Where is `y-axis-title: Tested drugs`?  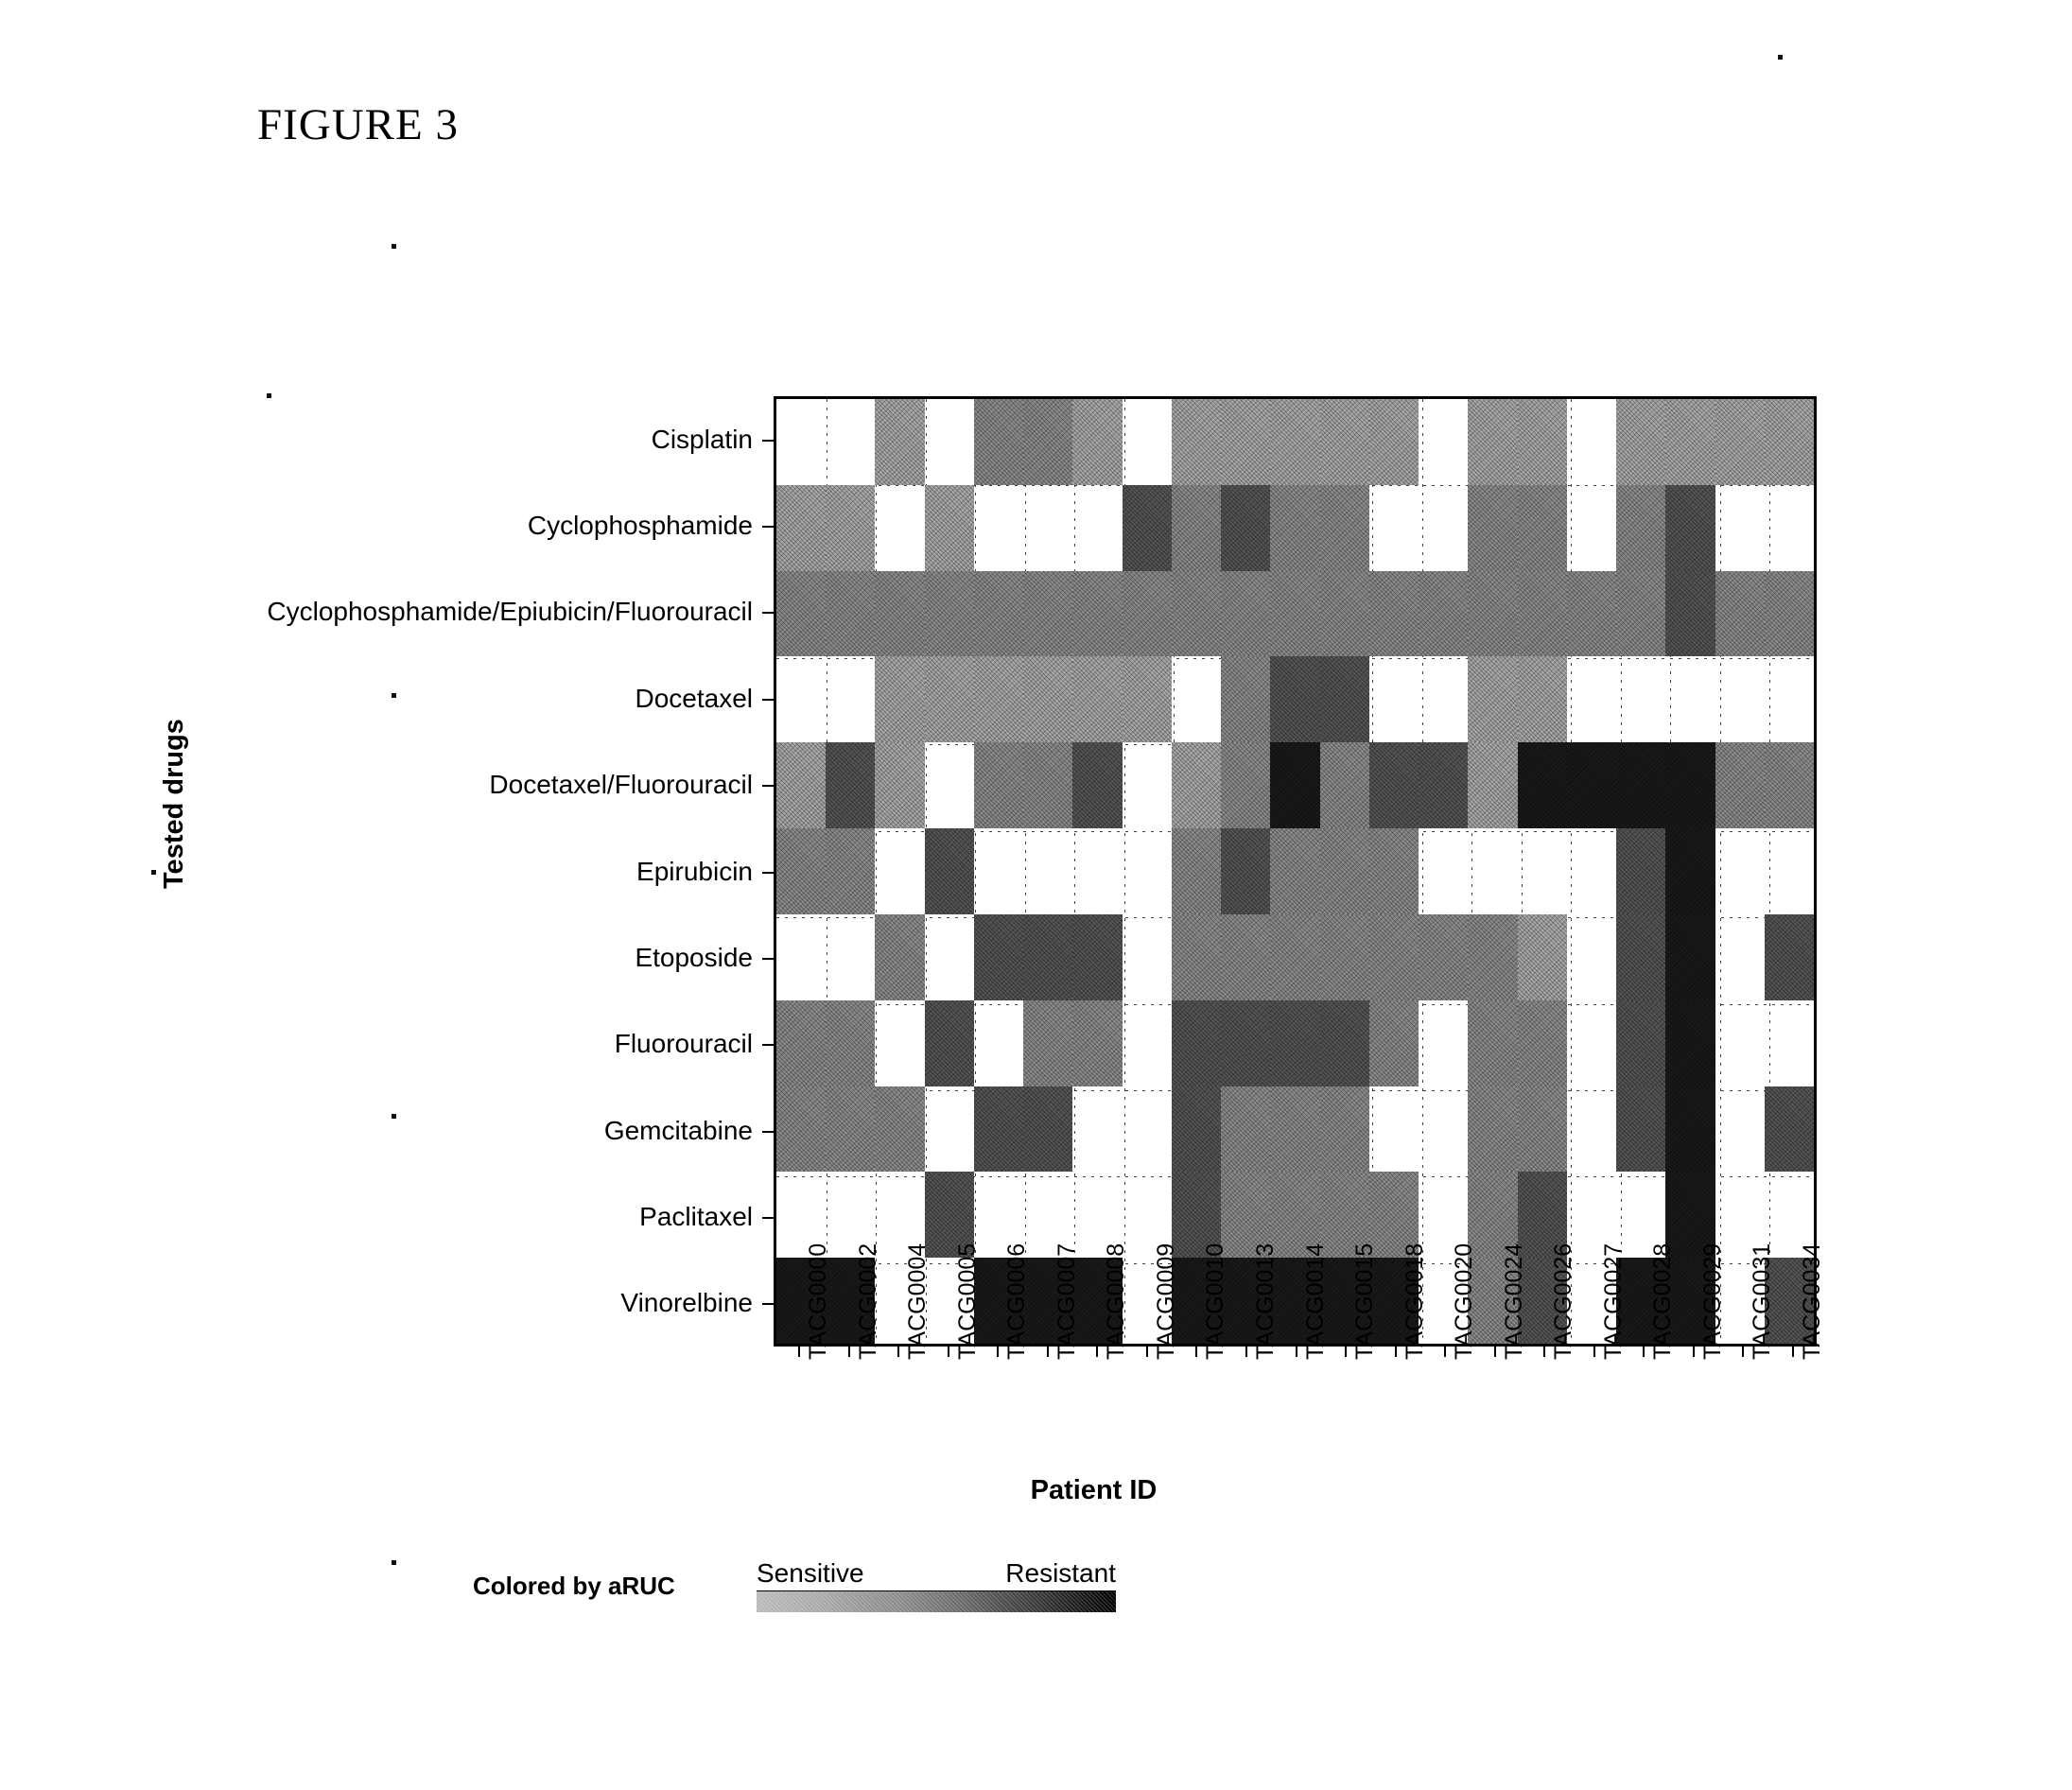
y-axis-title: Tested drugs is located at coordinates (174, 804).